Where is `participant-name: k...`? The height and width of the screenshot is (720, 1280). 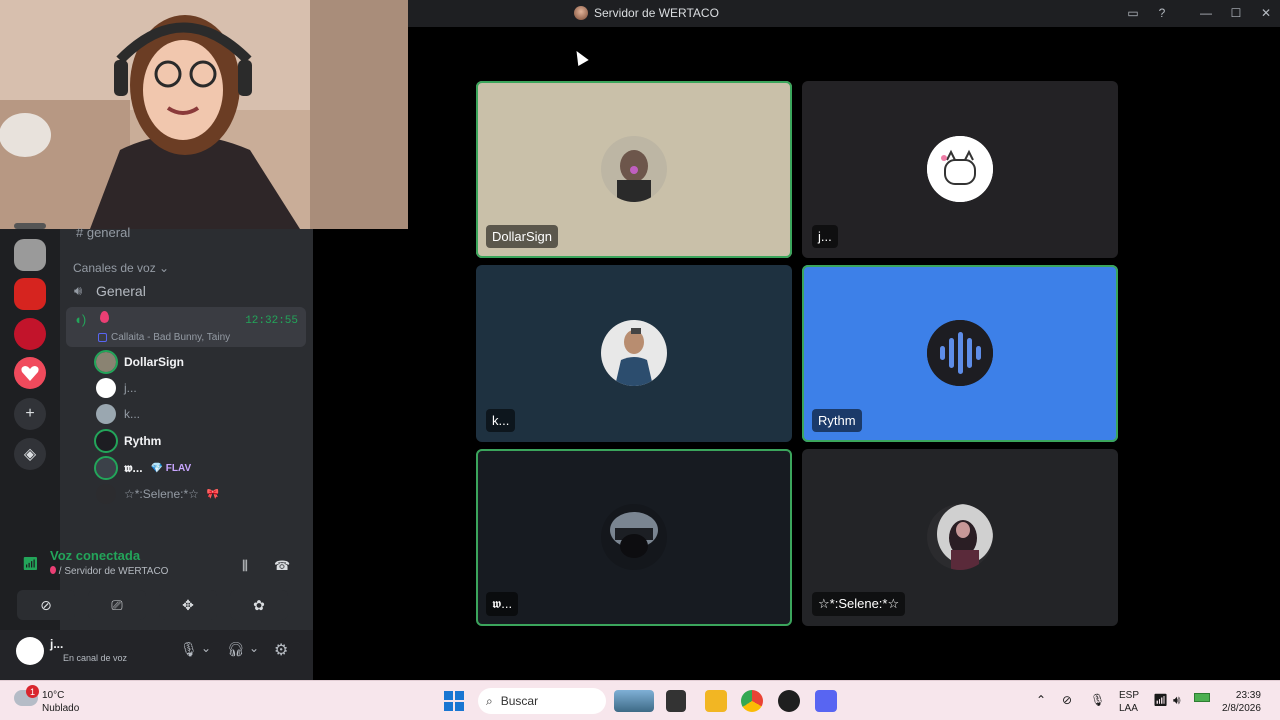 participant-name: k... is located at coordinates (501, 420).